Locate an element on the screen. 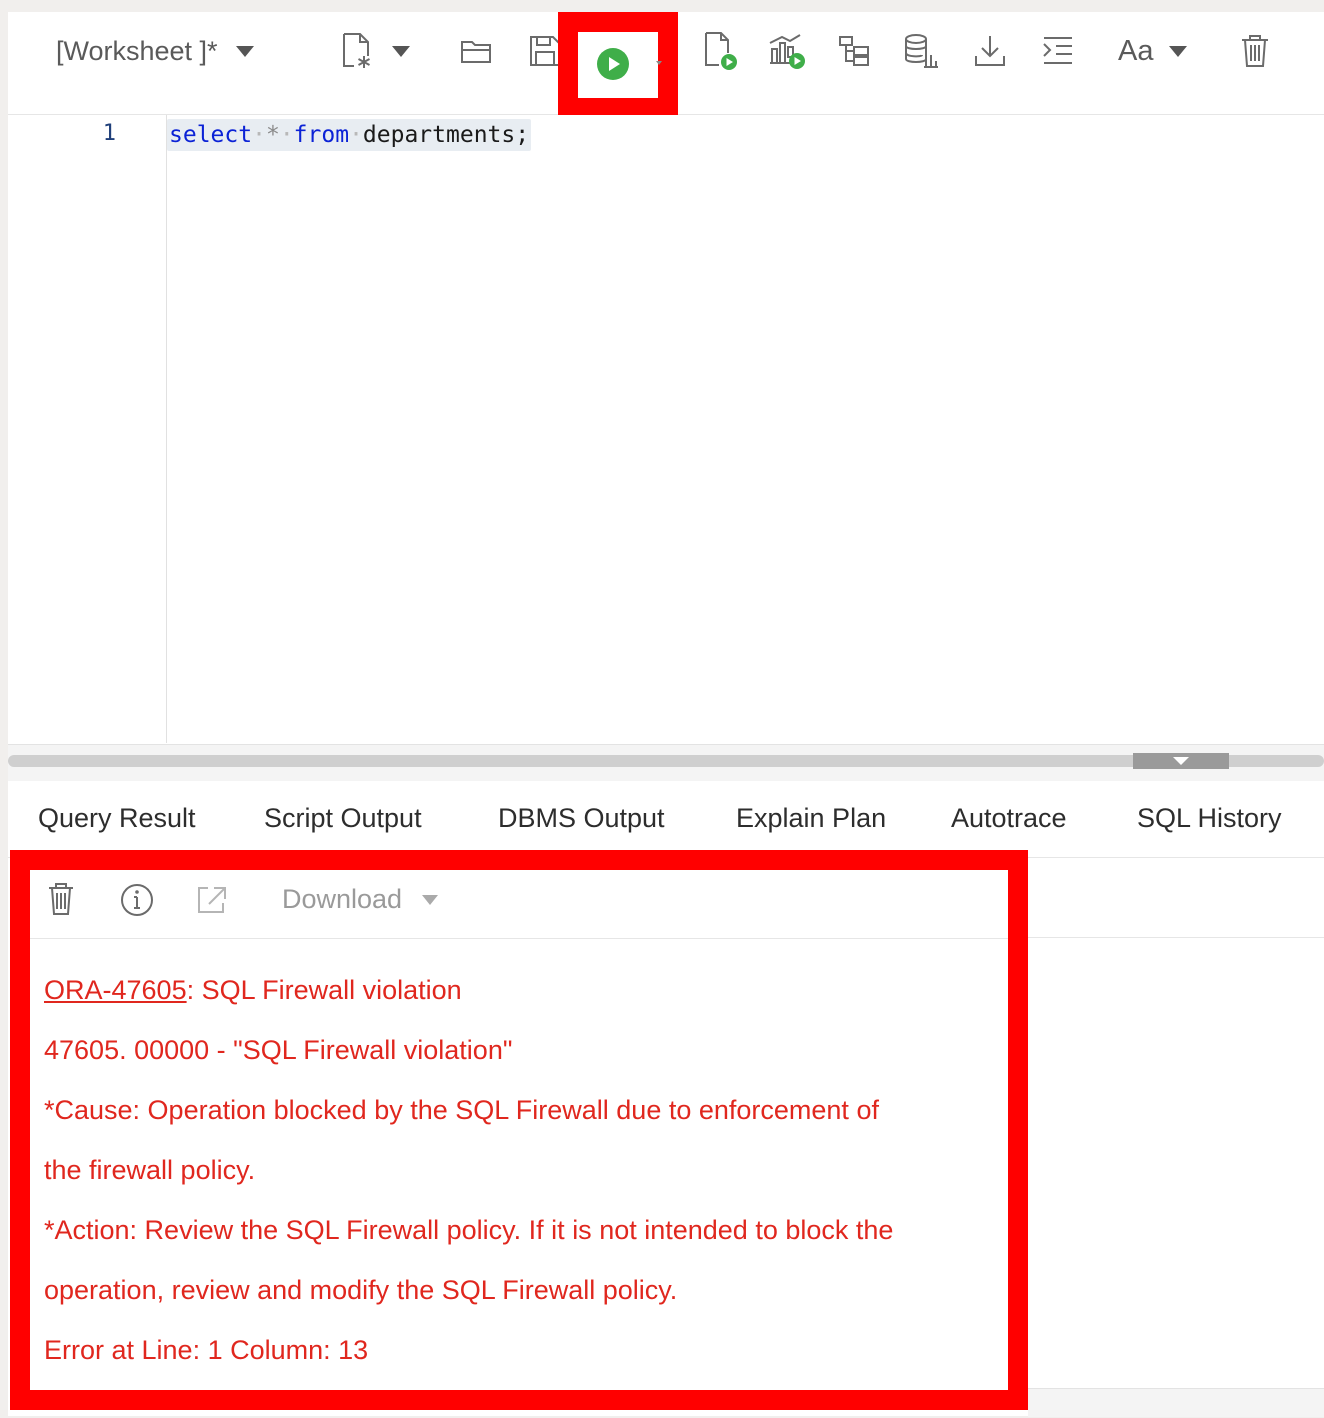 The height and width of the screenshot is (1418, 1324). autotrace-button is located at coordinates (788, 51).